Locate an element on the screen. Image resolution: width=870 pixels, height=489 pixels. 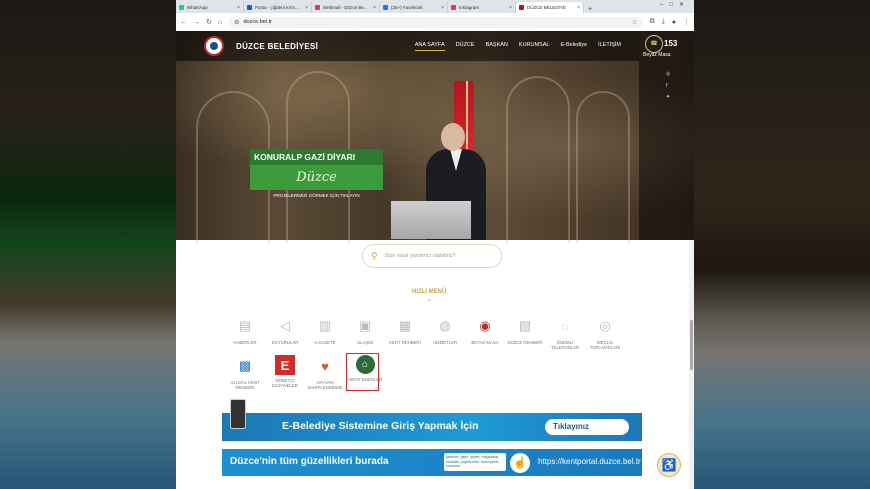
bookmark-star-icon: ☆ is located at coordinates (634, 22).